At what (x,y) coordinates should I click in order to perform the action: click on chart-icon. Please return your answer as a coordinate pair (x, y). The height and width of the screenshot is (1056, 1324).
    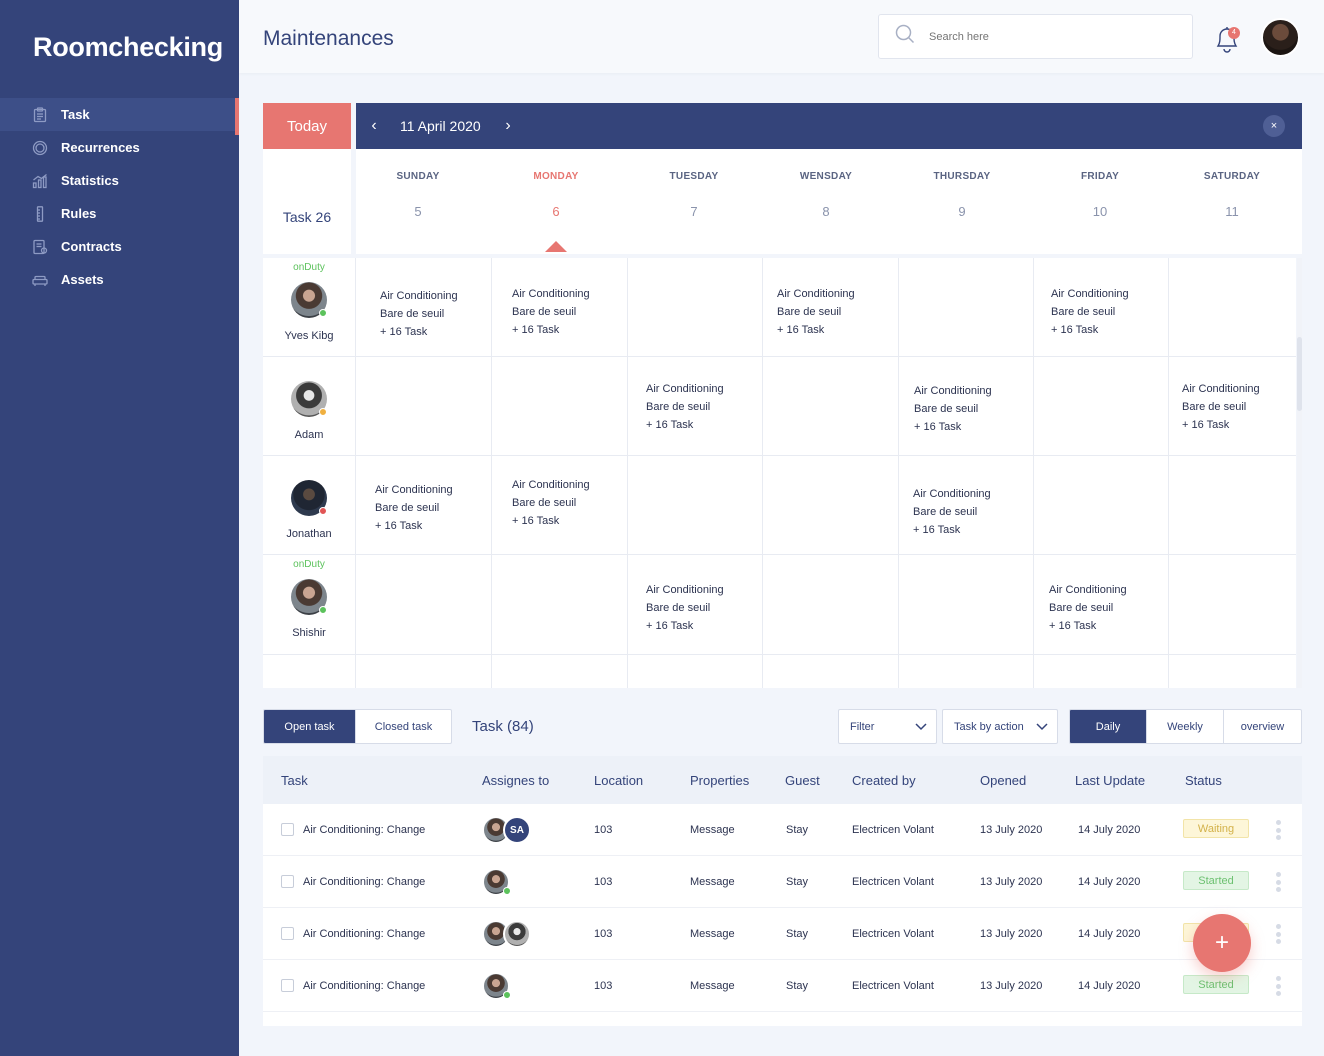
    Looking at the image, I should click on (40, 181).